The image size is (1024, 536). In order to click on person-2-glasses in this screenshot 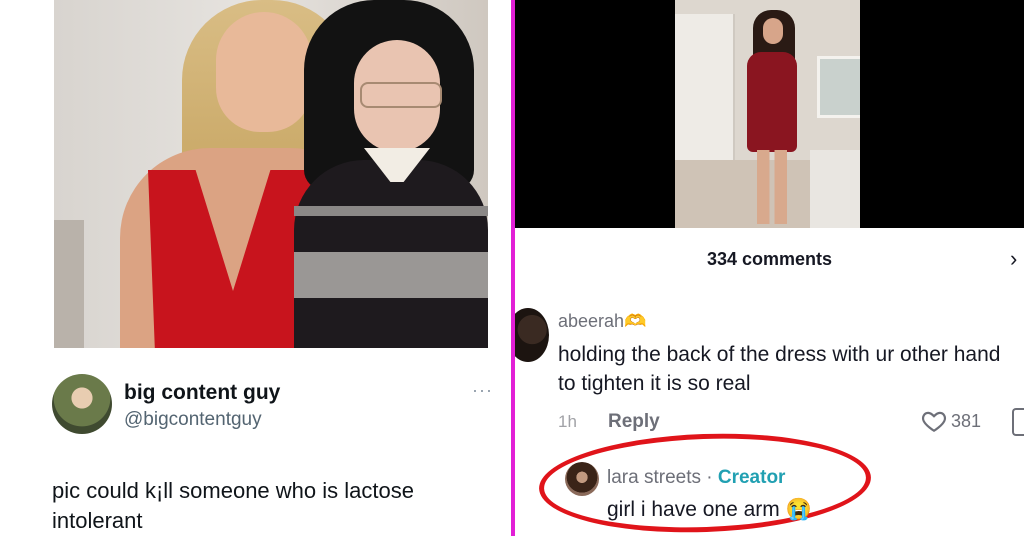, I will do `click(401, 95)`.